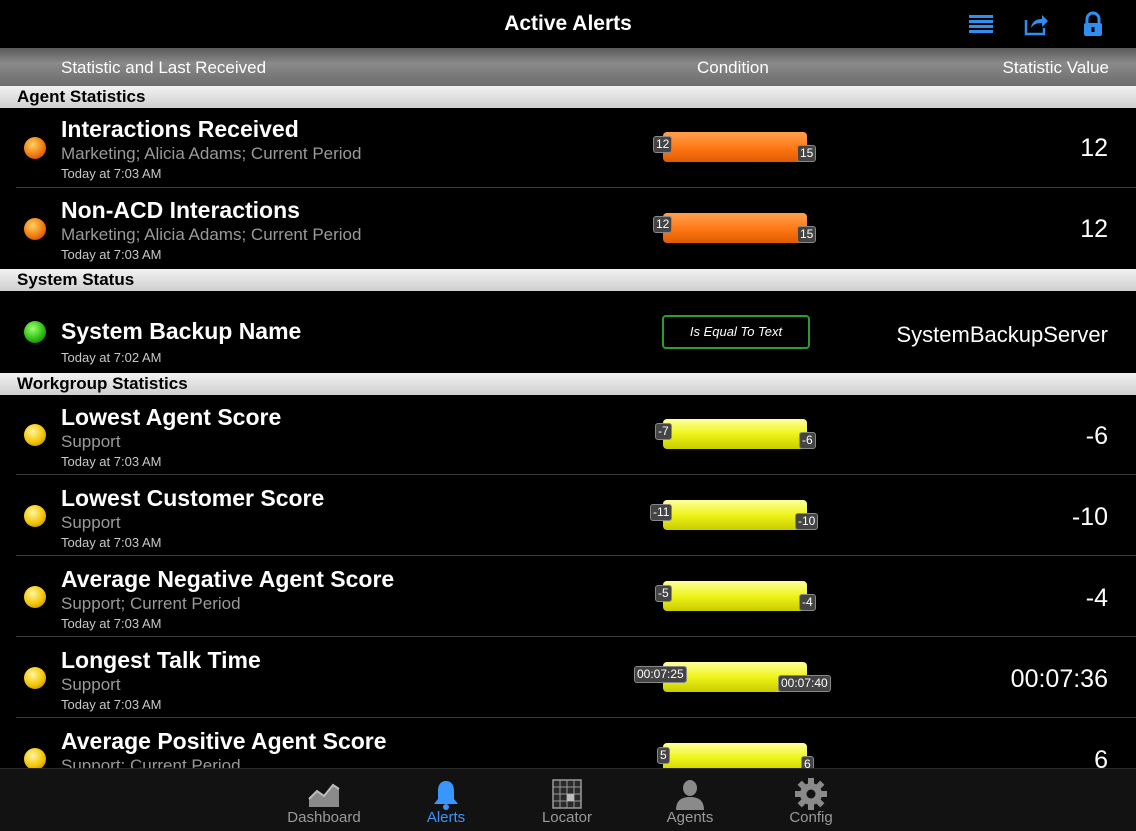 The image size is (1136, 831). I want to click on statistic-value: -6, so click(1096, 436).